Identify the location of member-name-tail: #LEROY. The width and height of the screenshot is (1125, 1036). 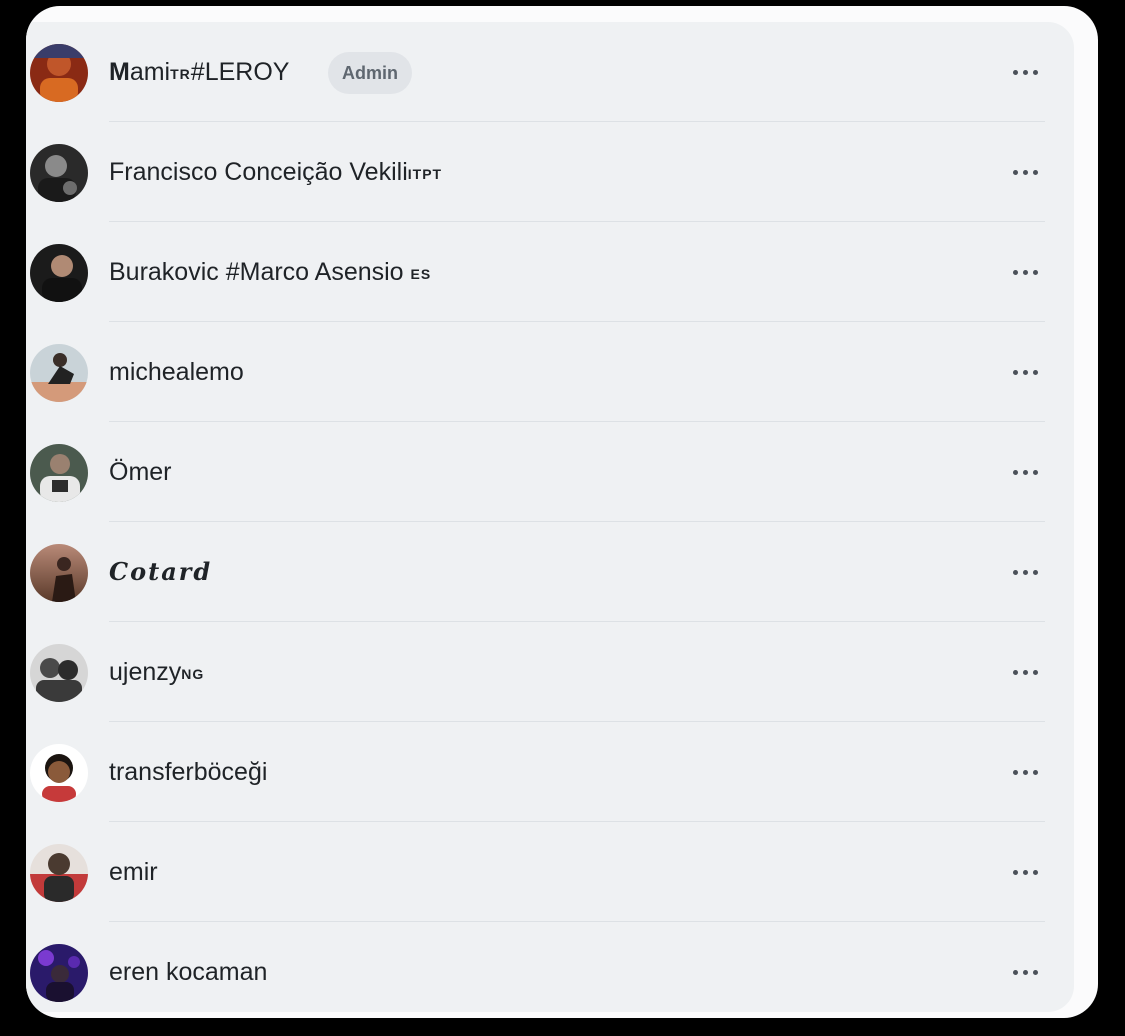
(240, 72).